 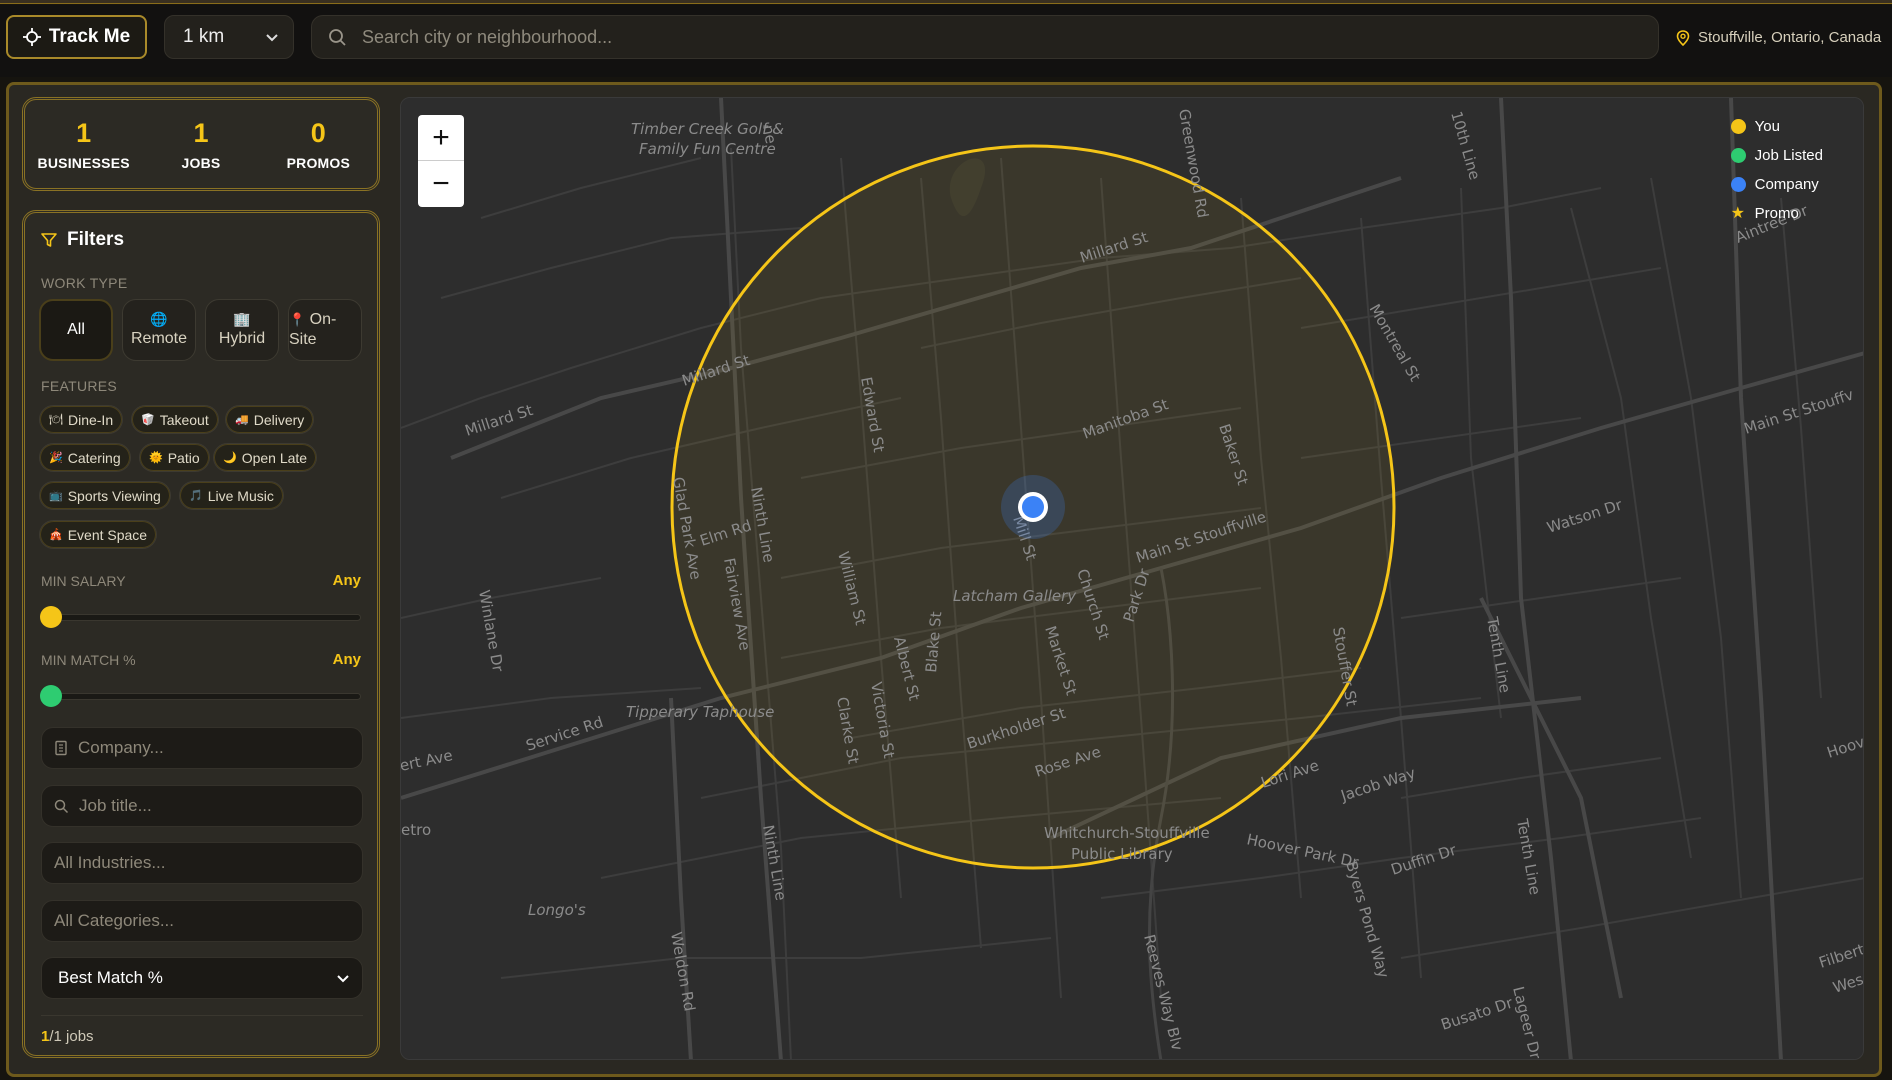 What do you see at coordinates (1683, 37) in the screenshot?
I see `location-pin-icon` at bounding box center [1683, 37].